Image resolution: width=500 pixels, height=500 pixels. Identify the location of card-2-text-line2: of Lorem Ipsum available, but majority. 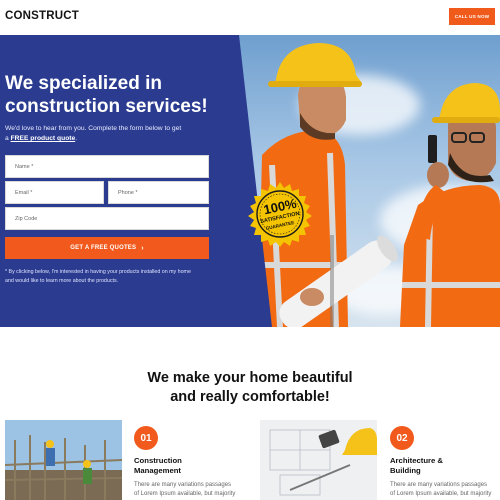
(441, 494).